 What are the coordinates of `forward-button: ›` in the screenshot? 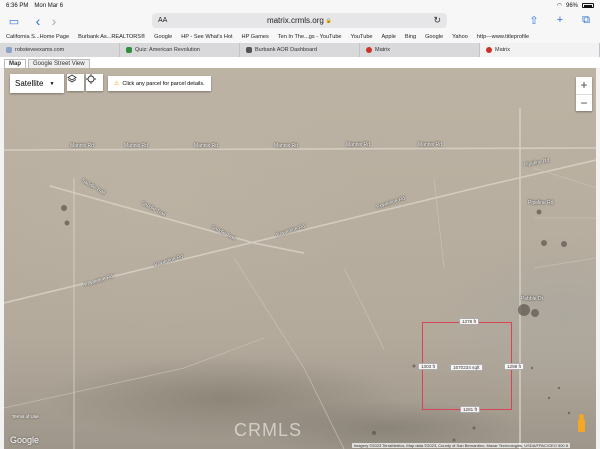 It's located at (54, 21).